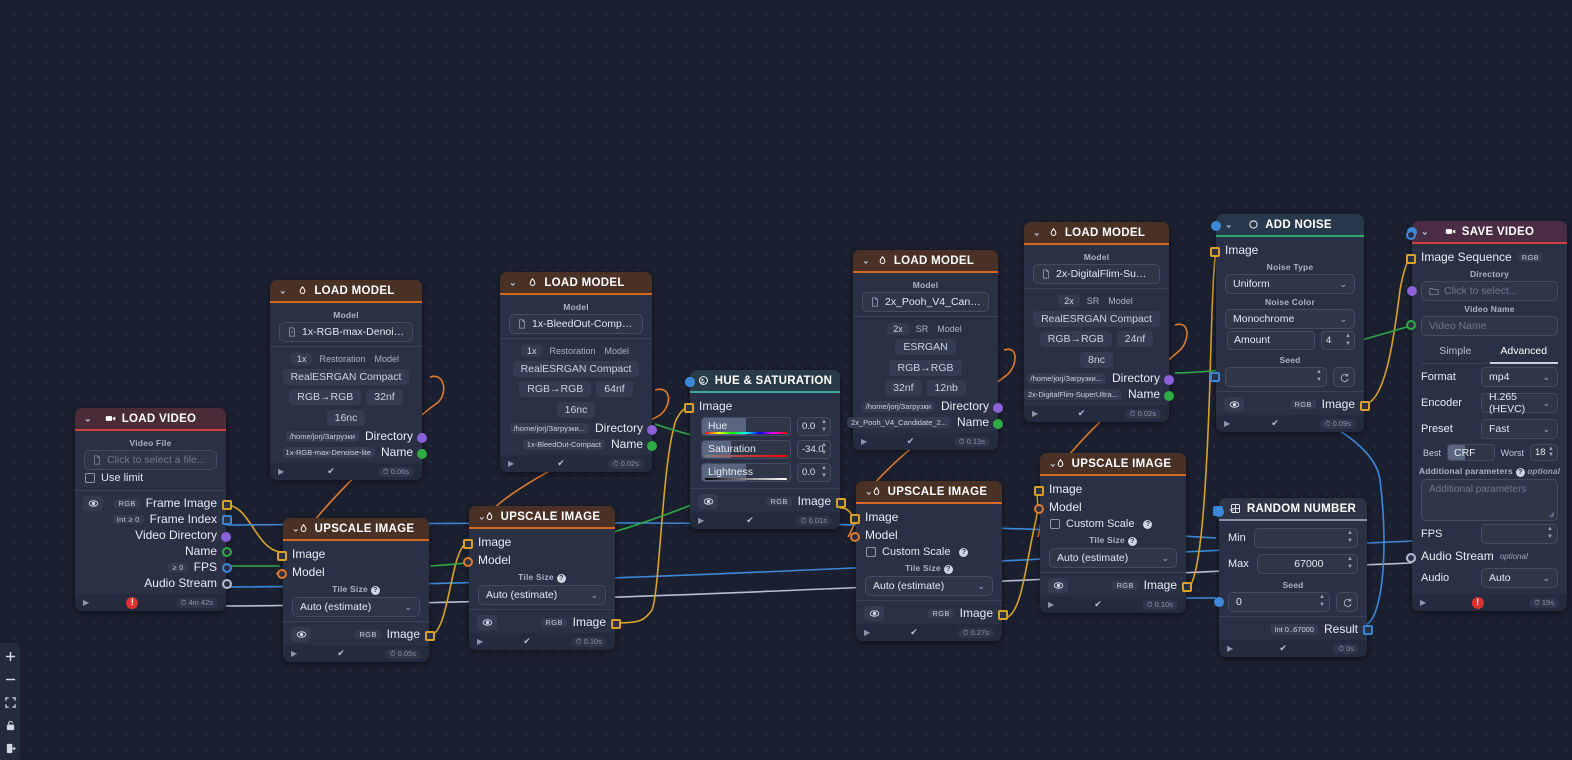  Describe the element at coordinates (1219, 512) in the screenshot. I see `handle-max` at that location.